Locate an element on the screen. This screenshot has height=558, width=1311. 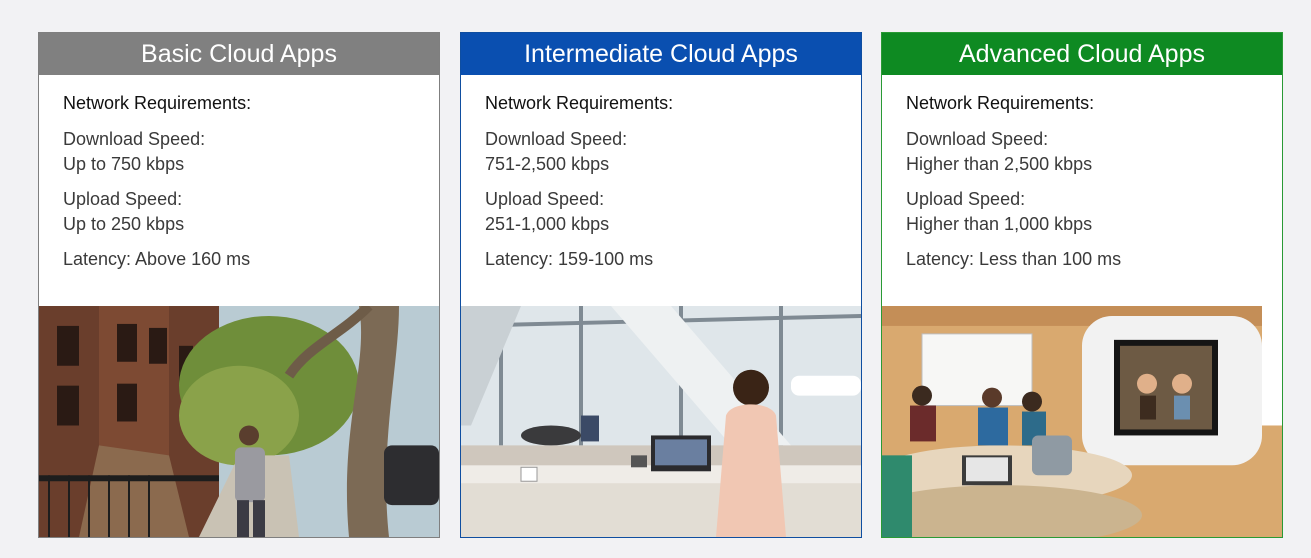
card-header: Advanced Cloud Apps is located at coordinates (1082, 54).